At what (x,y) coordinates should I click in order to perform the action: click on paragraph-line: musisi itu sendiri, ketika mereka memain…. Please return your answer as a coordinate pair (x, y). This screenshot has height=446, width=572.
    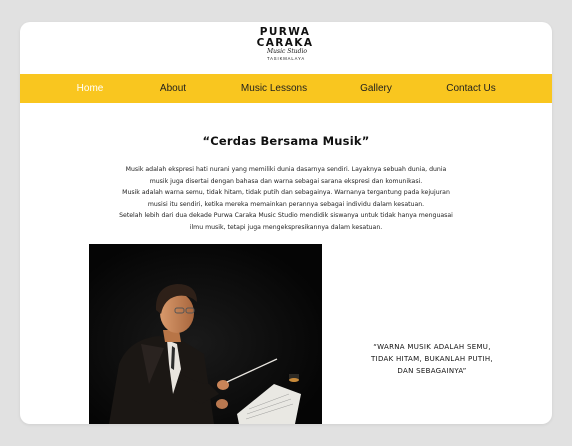
    Looking at the image, I should click on (286, 204).